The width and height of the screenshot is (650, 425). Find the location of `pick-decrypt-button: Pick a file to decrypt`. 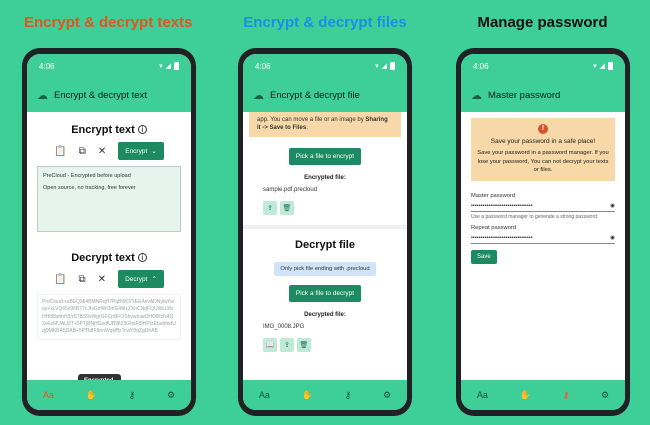

pick-decrypt-button: Pick a file to decrypt is located at coordinates (325, 293).